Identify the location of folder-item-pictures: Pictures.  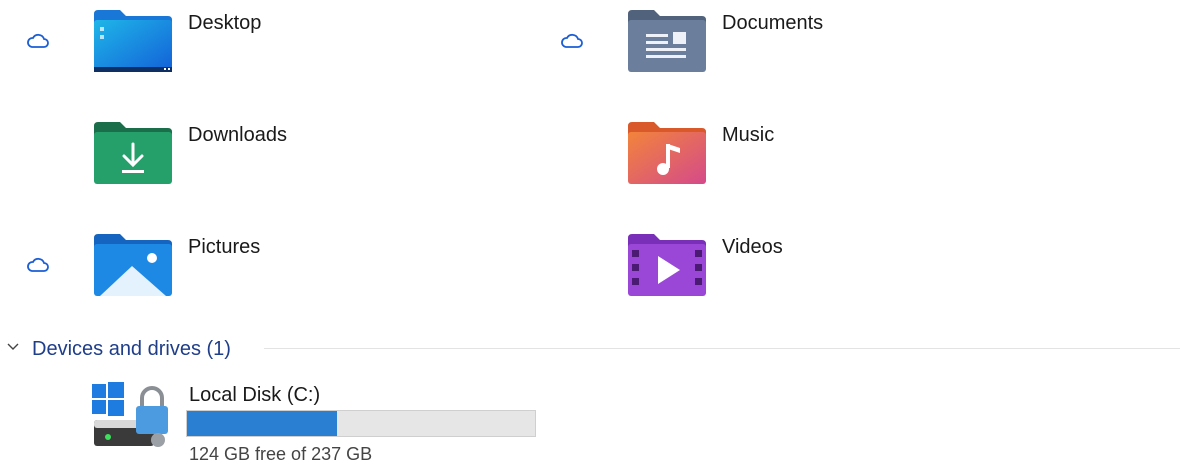
(286, 281).